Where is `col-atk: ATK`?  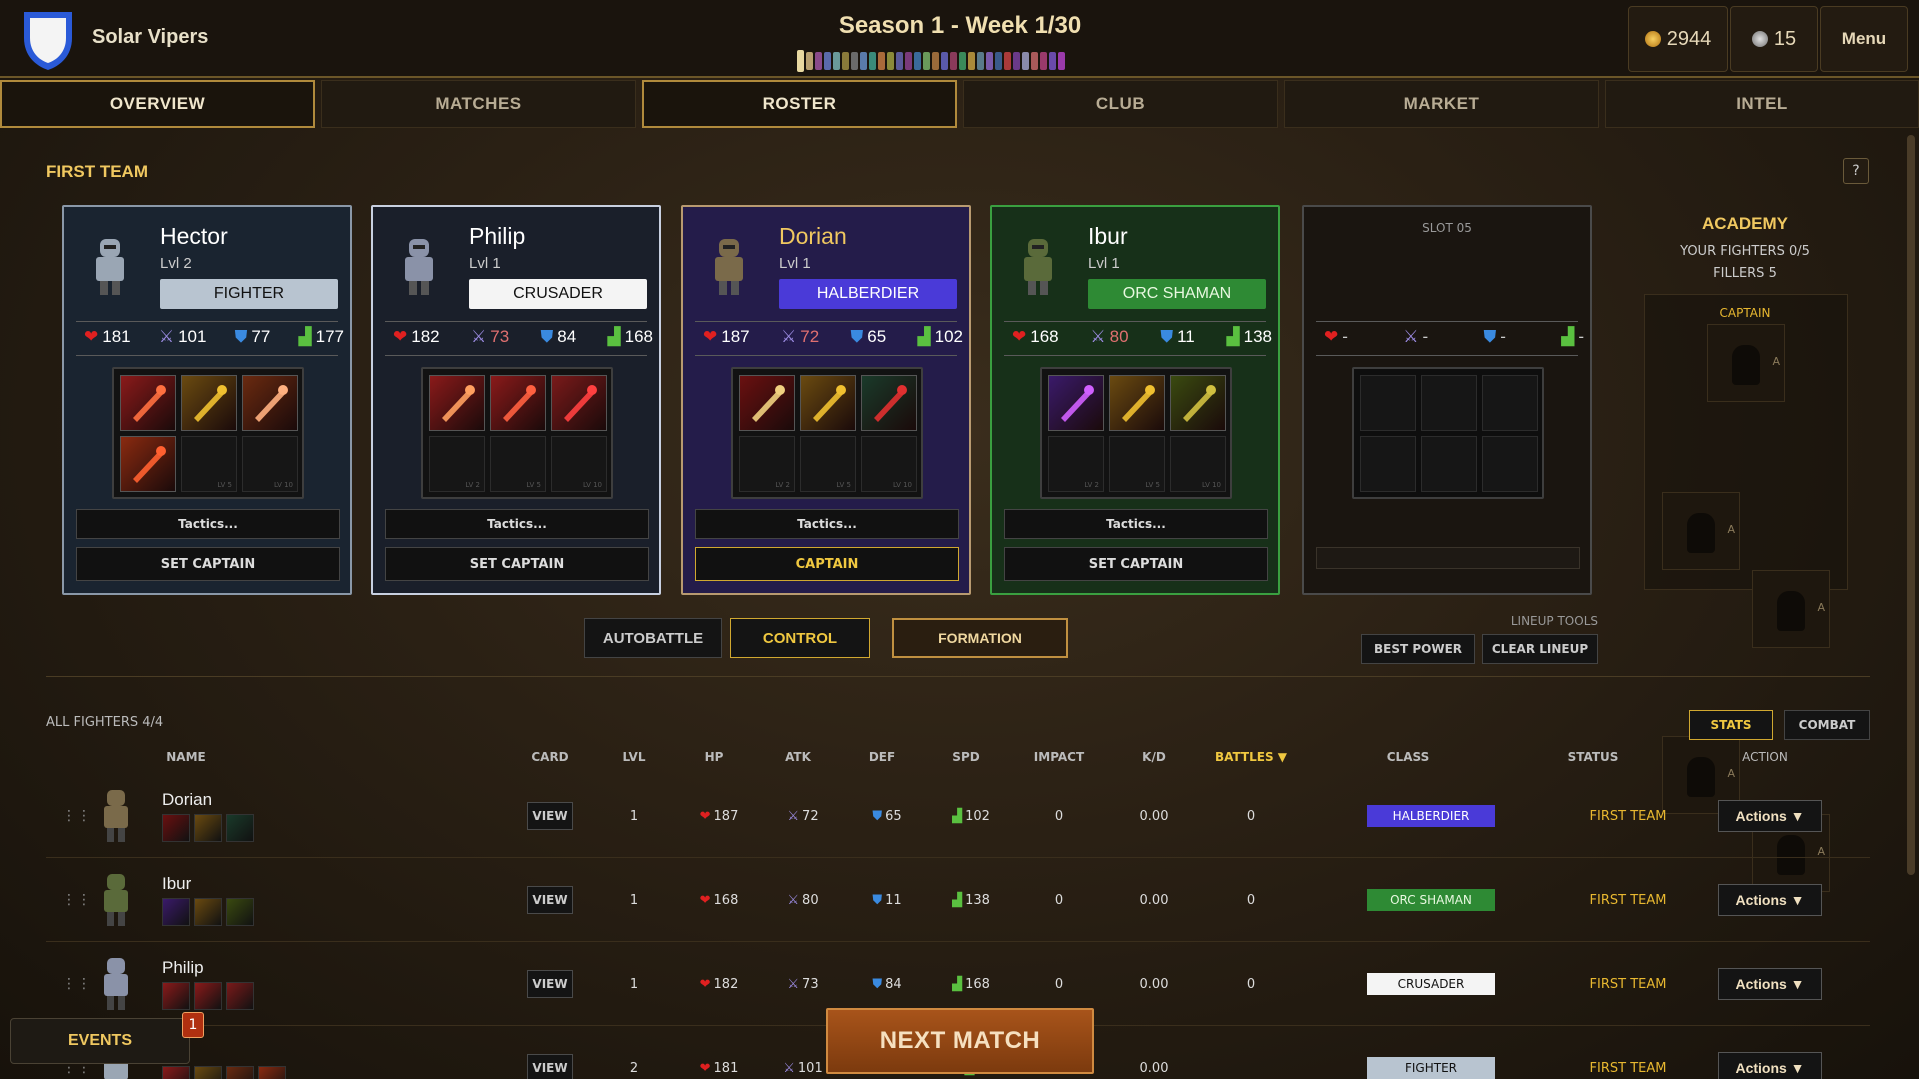
col-atk: ATK is located at coordinates (798, 757).